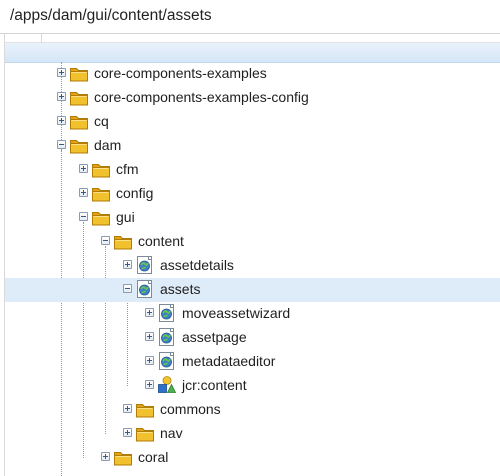  What do you see at coordinates (161, 241) in the screenshot?
I see `tree-node-label: content` at bounding box center [161, 241].